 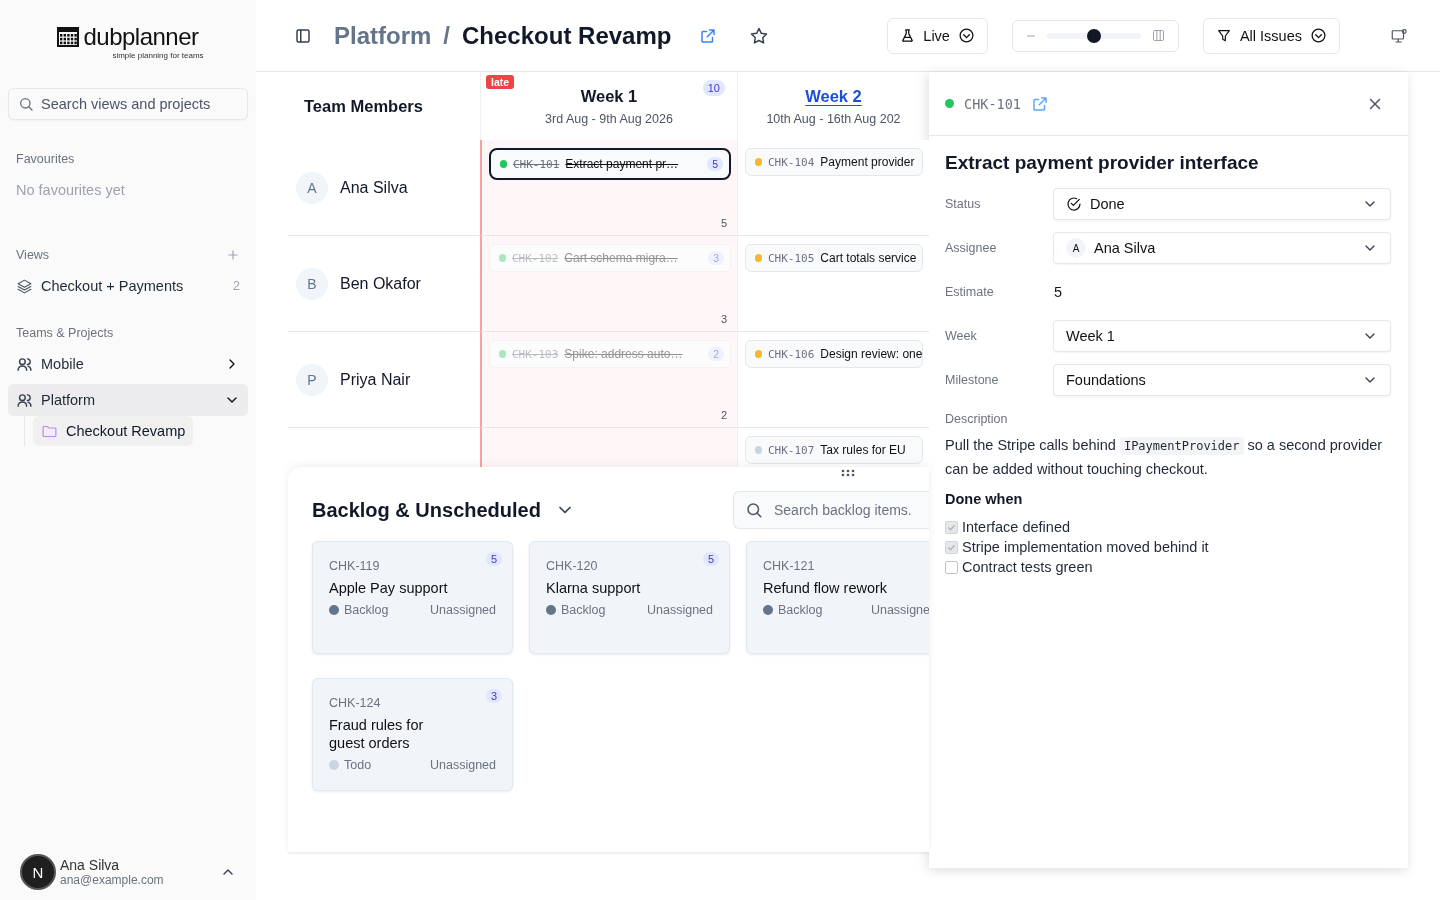 What do you see at coordinates (971, 248) in the screenshot?
I see `field-label: Assignee` at bounding box center [971, 248].